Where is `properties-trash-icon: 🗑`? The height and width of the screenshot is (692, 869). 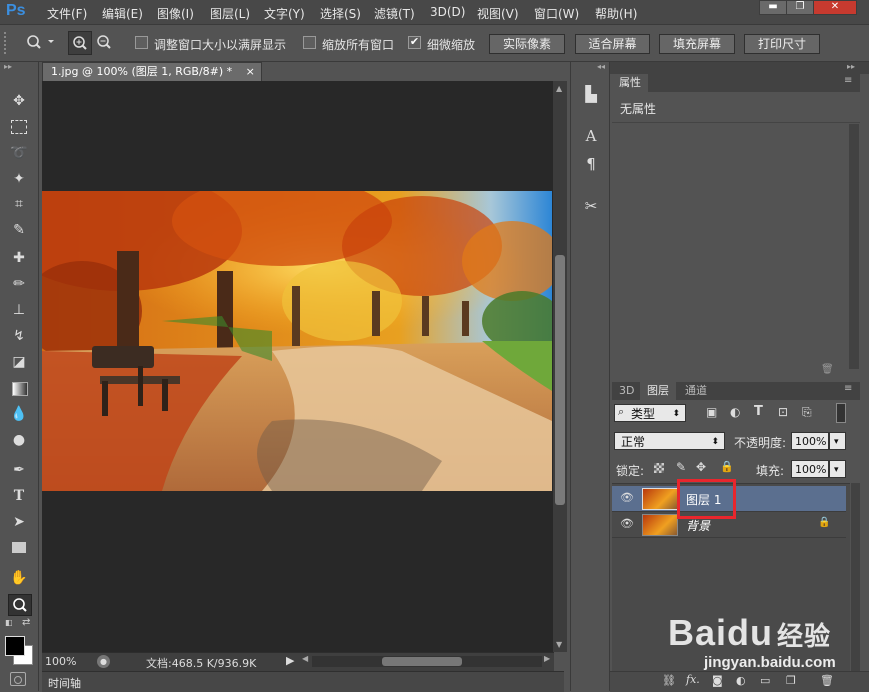 properties-trash-icon: 🗑 is located at coordinates (827, 369).